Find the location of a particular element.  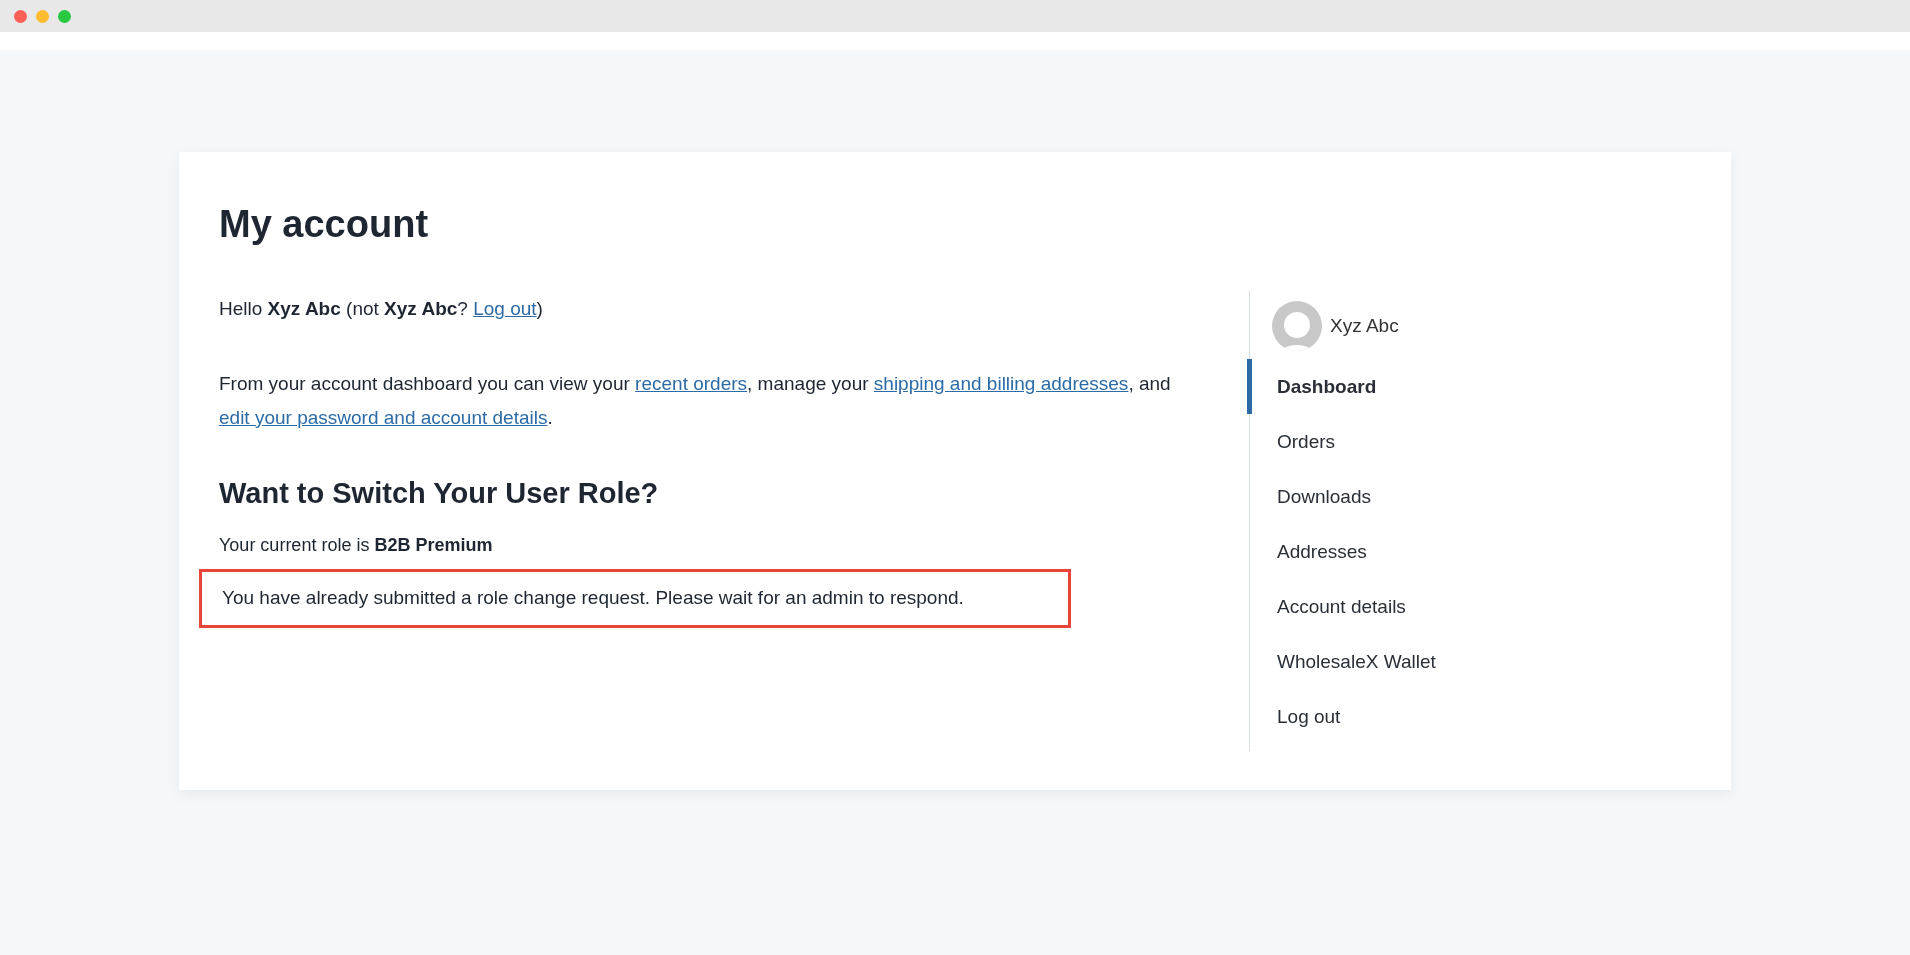

text-link: Log out is located at coordinates (505, 308).